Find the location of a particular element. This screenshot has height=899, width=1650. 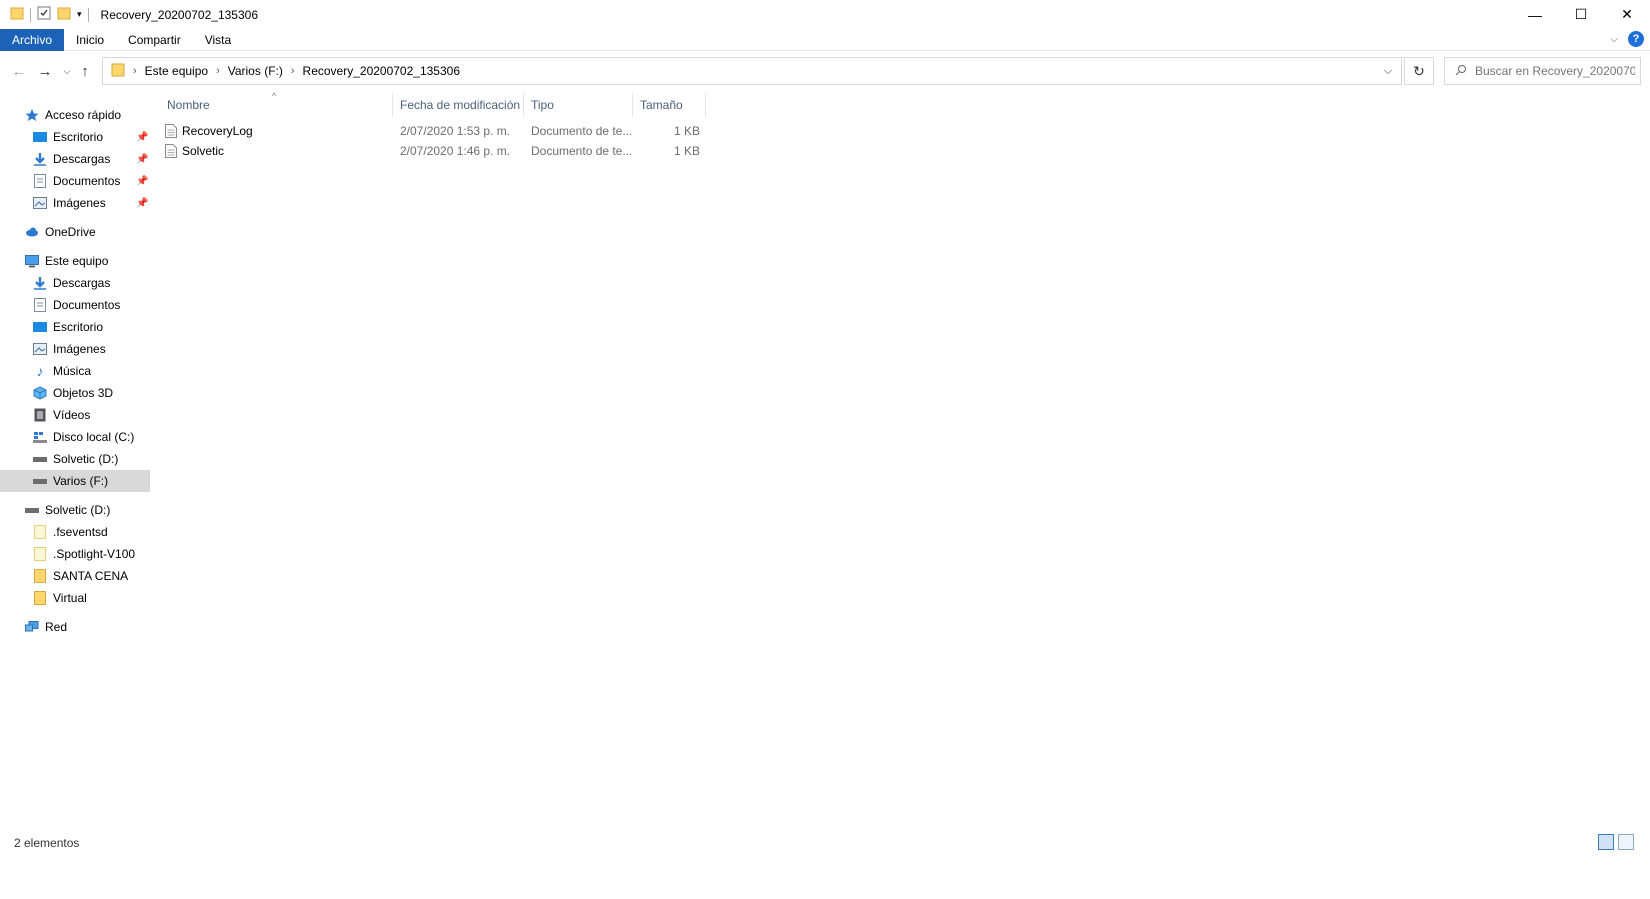

file-date: 2/07/2020 1:53 p. m. is located at coordinates (455, 131).